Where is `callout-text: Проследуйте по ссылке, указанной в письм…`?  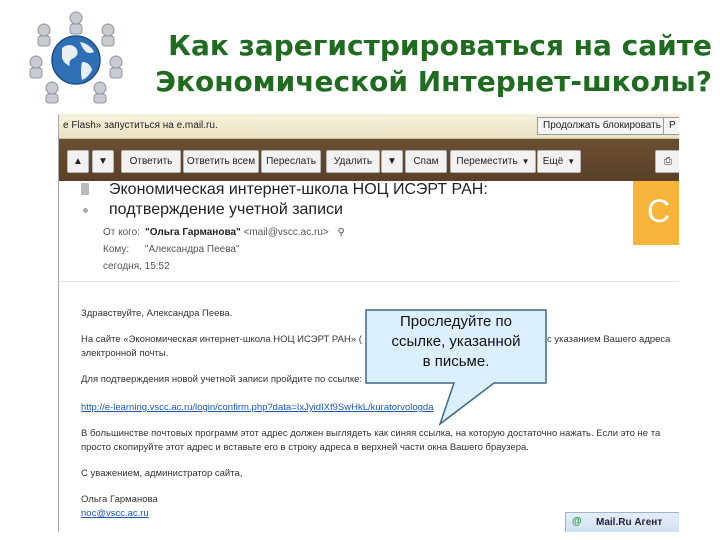 callout-text: Проследуйте по ссылке, указанной в письм… is located at coordinates (456, 342).